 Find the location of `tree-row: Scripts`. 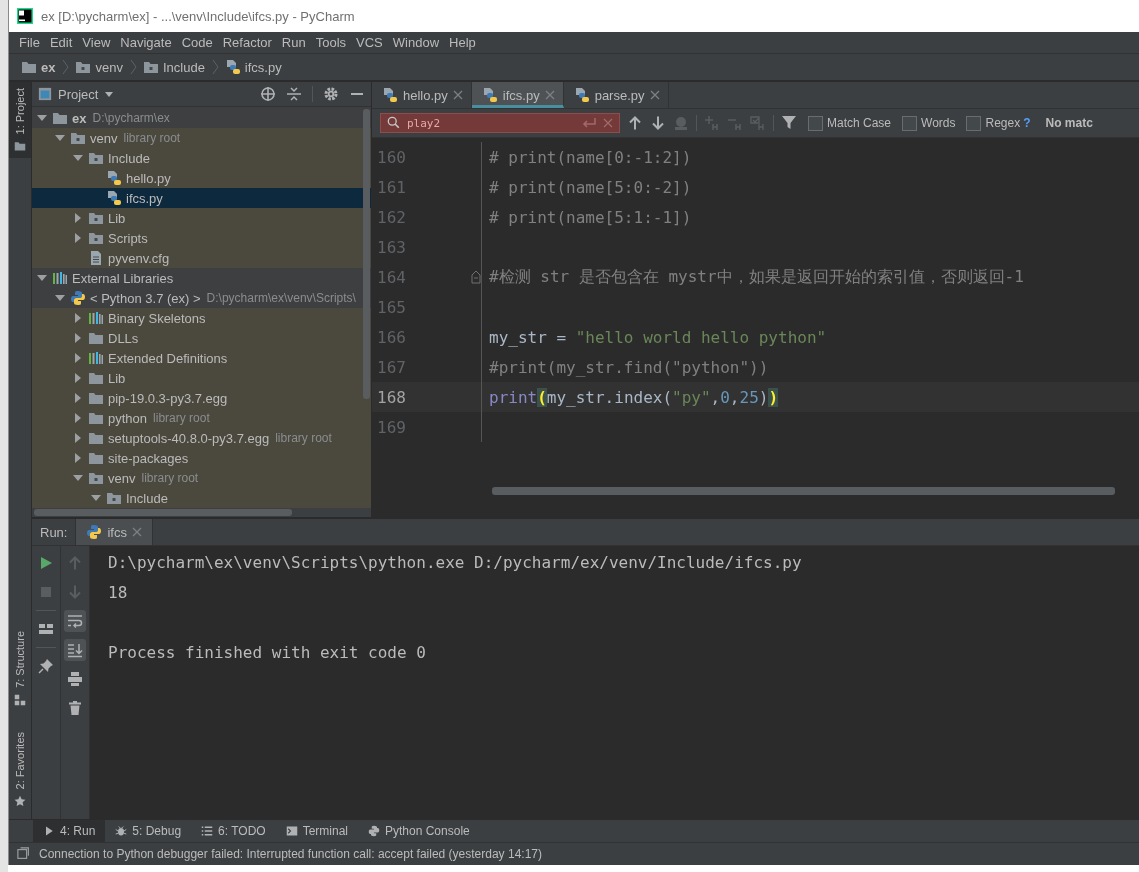

tree-row: Scripts is located at coordinates (201, 238).